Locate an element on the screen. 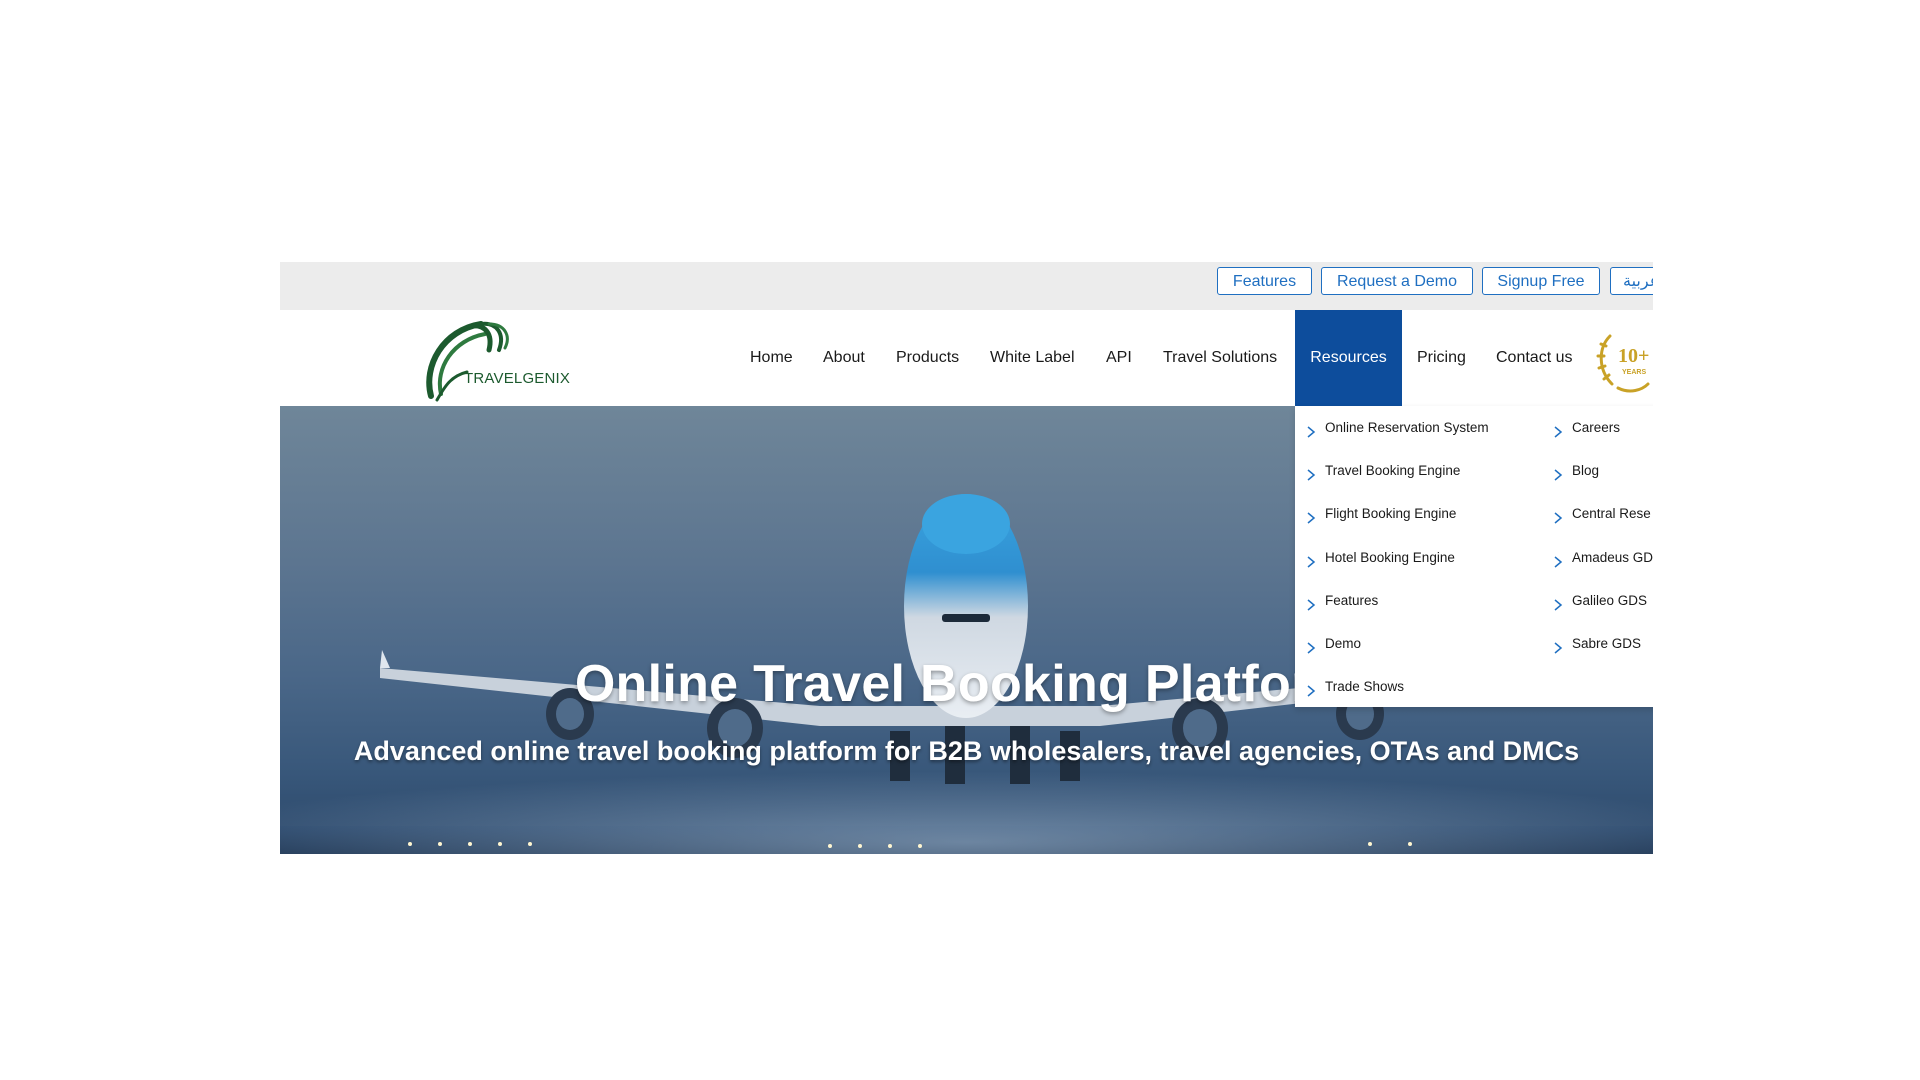 This screenshot has width=1920, height=1080. dropdown-item-label: Flight Booking Engine is located at coordinates (1391, 514).